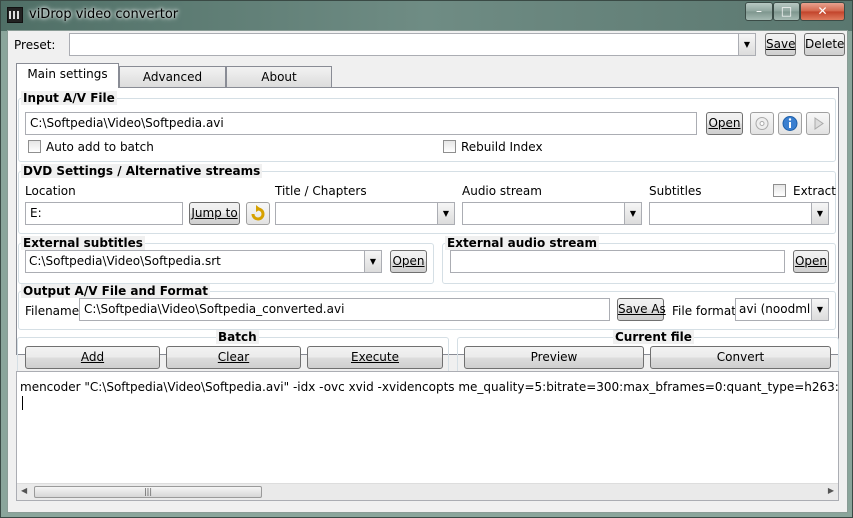 The width and height of the screenshot is (853, 518). Describe the element at coordinates (762, 123) in the screenshot. I see `disc-icon` at that location.